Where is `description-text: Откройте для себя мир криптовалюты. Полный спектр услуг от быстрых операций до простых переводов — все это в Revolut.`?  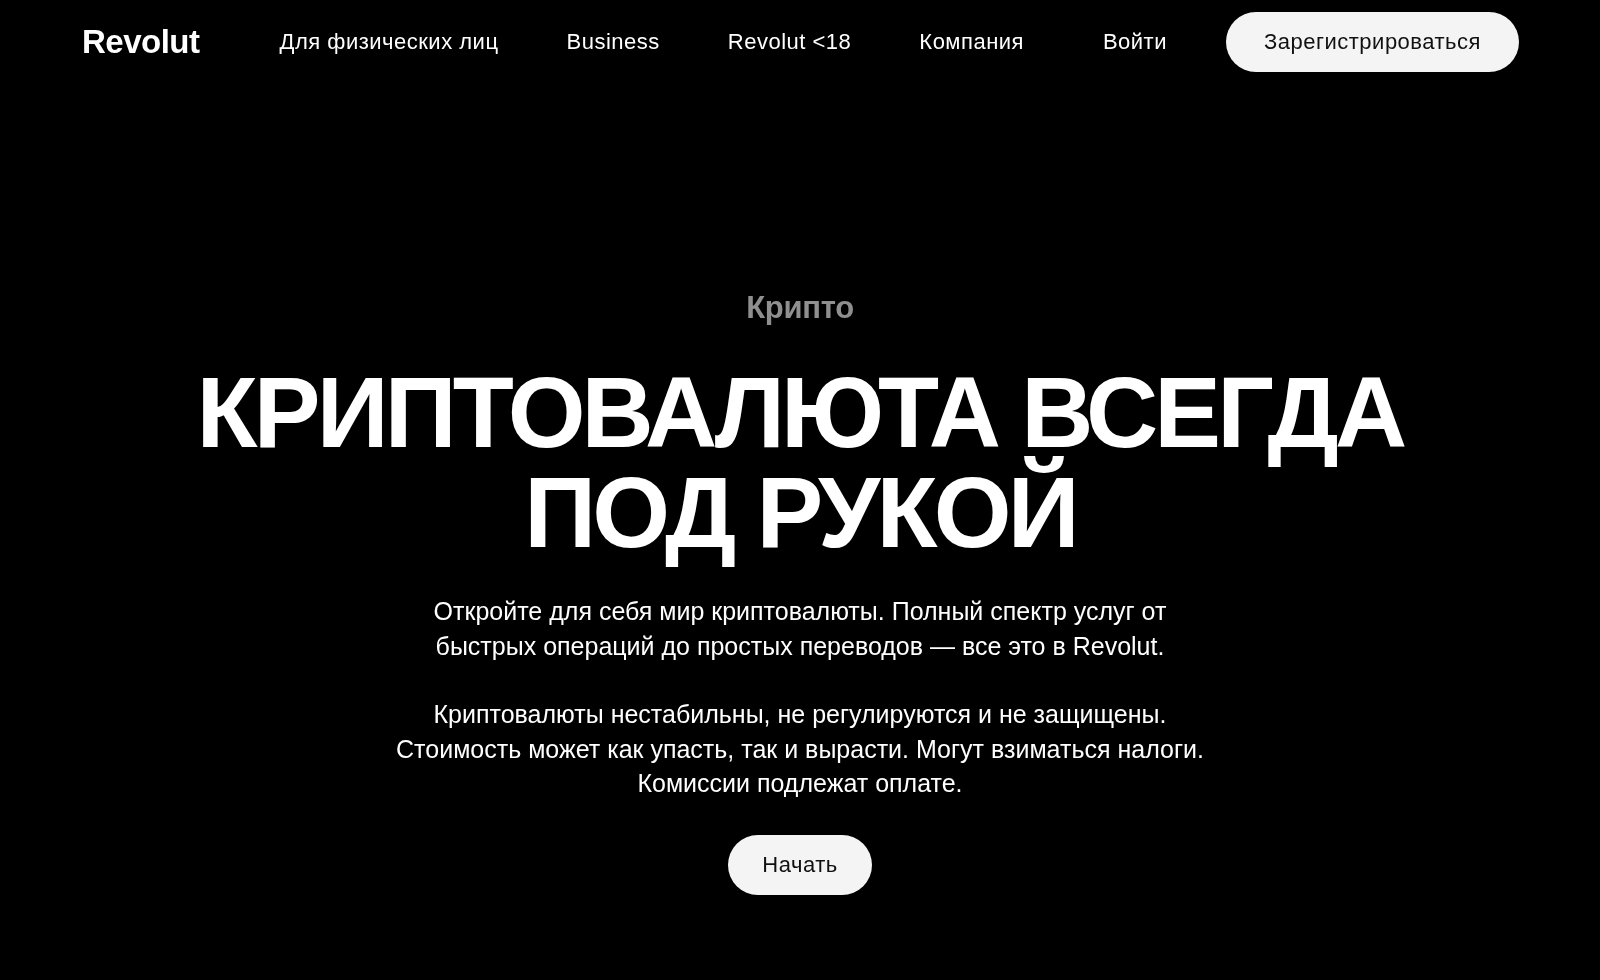
description-text: Откройте для себя мир криптовалюты. Полный спектр услуг от быстрых операций до простых переводов — все это в Revolut. is located at coordinates (800, 629).